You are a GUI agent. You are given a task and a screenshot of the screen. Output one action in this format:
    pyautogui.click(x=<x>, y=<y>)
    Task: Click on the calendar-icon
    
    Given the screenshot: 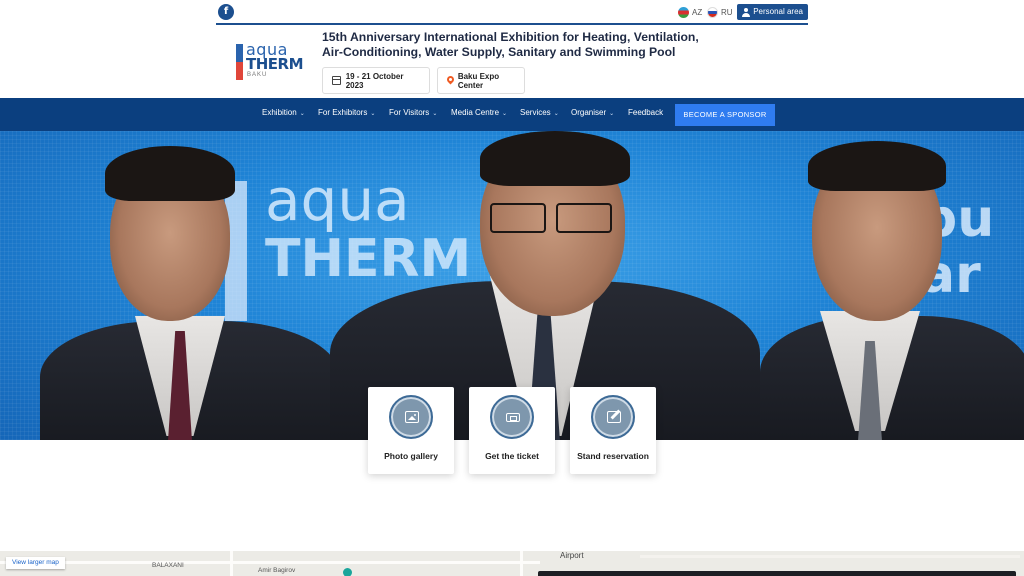 What is the action you would take?
    pyautogui.click(x=336, y=80)
    